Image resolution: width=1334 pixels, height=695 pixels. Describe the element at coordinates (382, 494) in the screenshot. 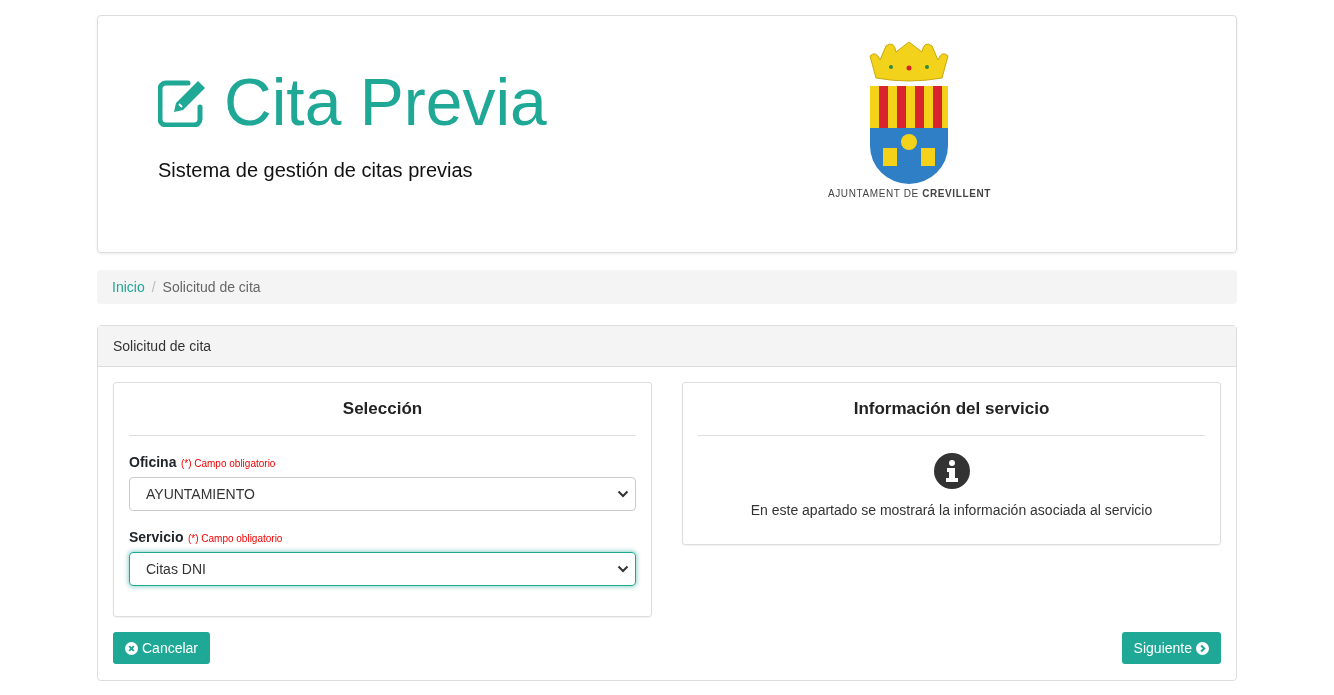

I see `select-field: AYUNTAMIENTO` at that location.